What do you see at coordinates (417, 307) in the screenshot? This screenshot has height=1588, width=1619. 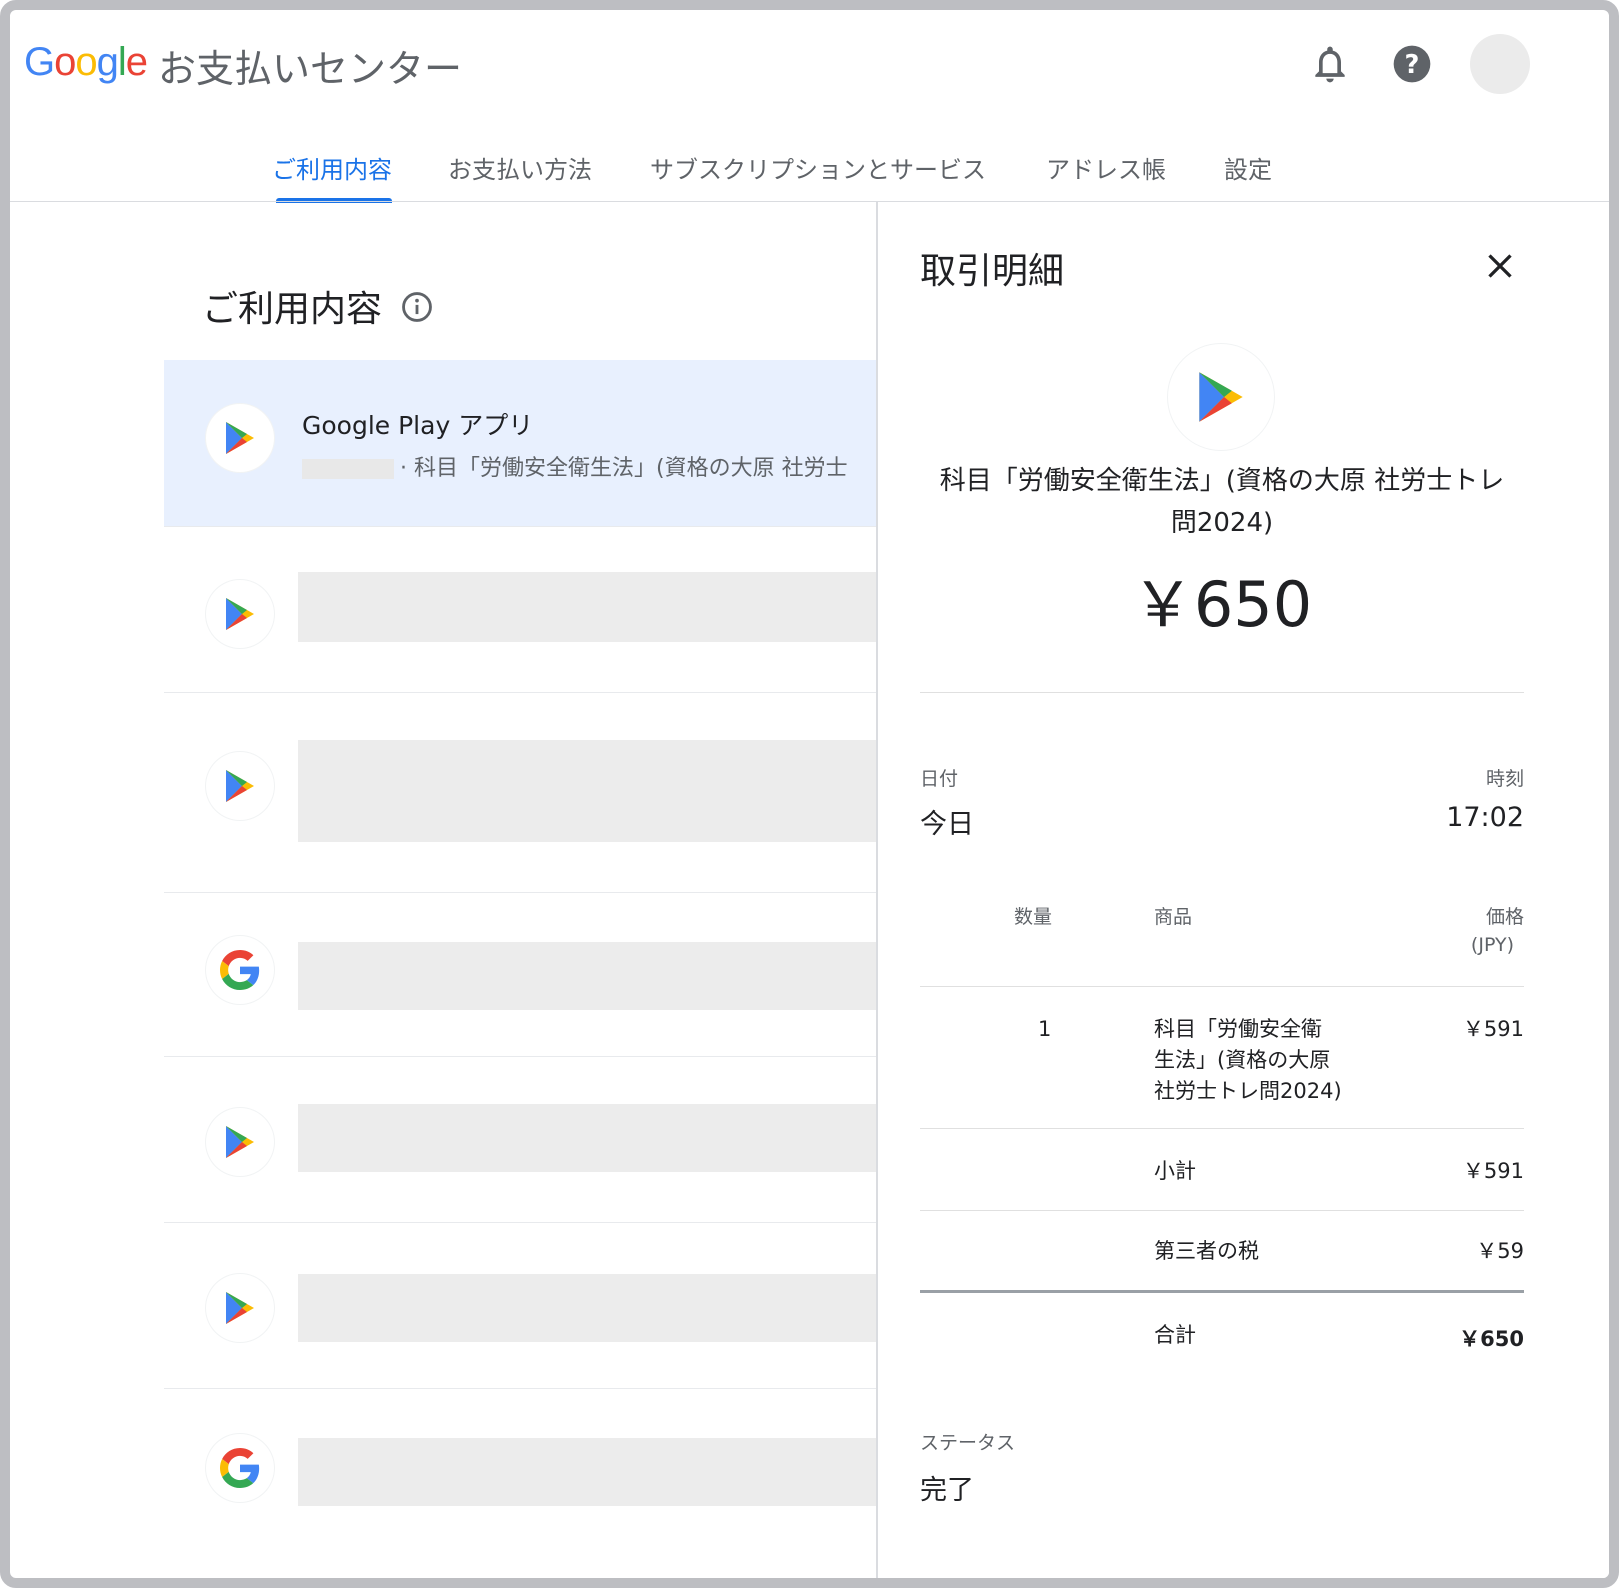 I see `info-icon` at bounding box center [417, 307].